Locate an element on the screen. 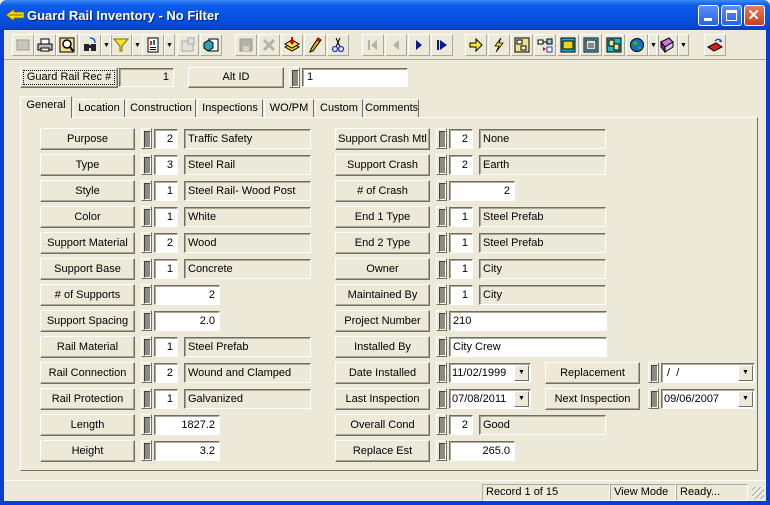 Image resolution: width=770 pixels, height=505 pixels. date-installed-button: Date Installed is located at coordinates (382, 373).